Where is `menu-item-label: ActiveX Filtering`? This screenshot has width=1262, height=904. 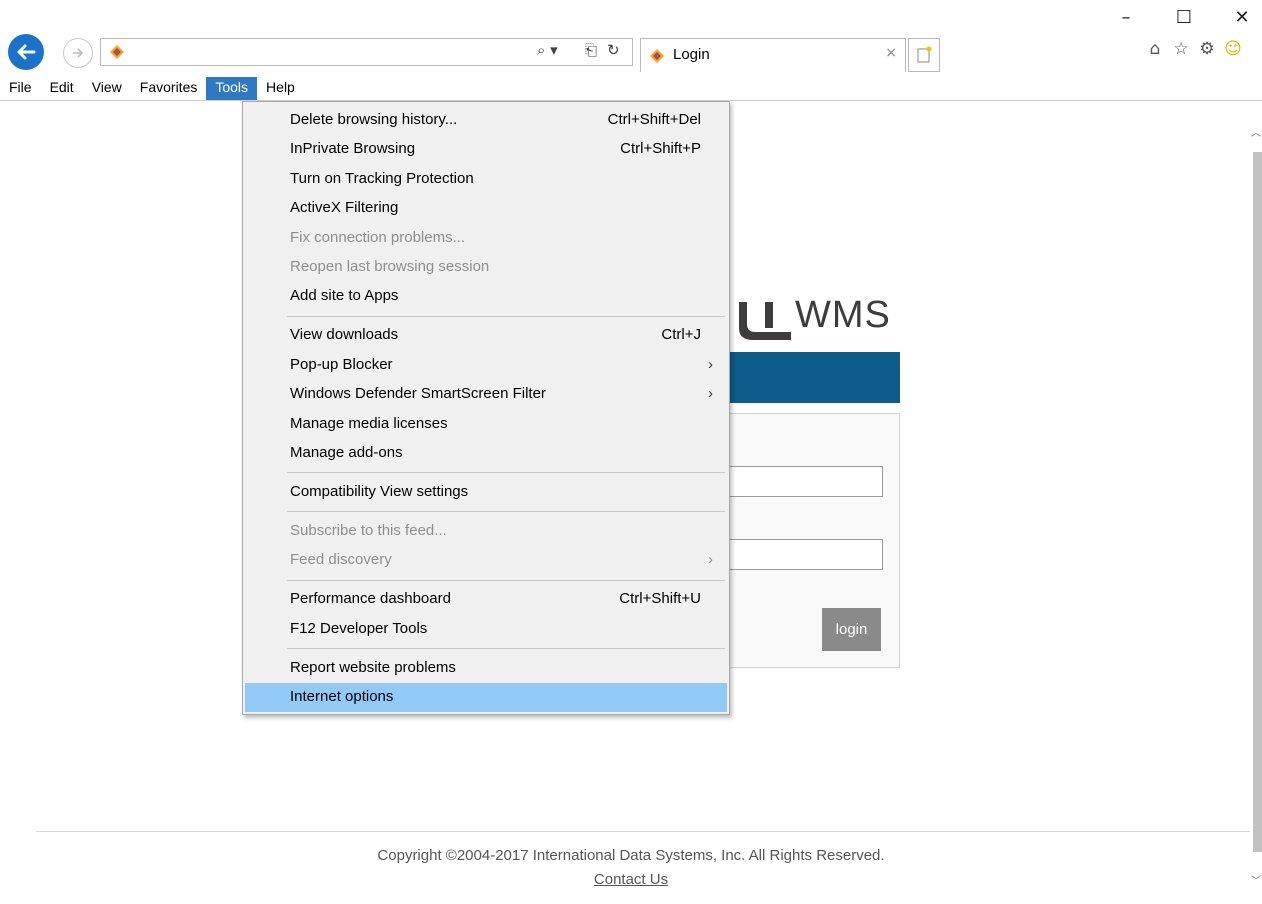 menu-item-label: ActiveX Filtering is located at coordinates (344, 208).